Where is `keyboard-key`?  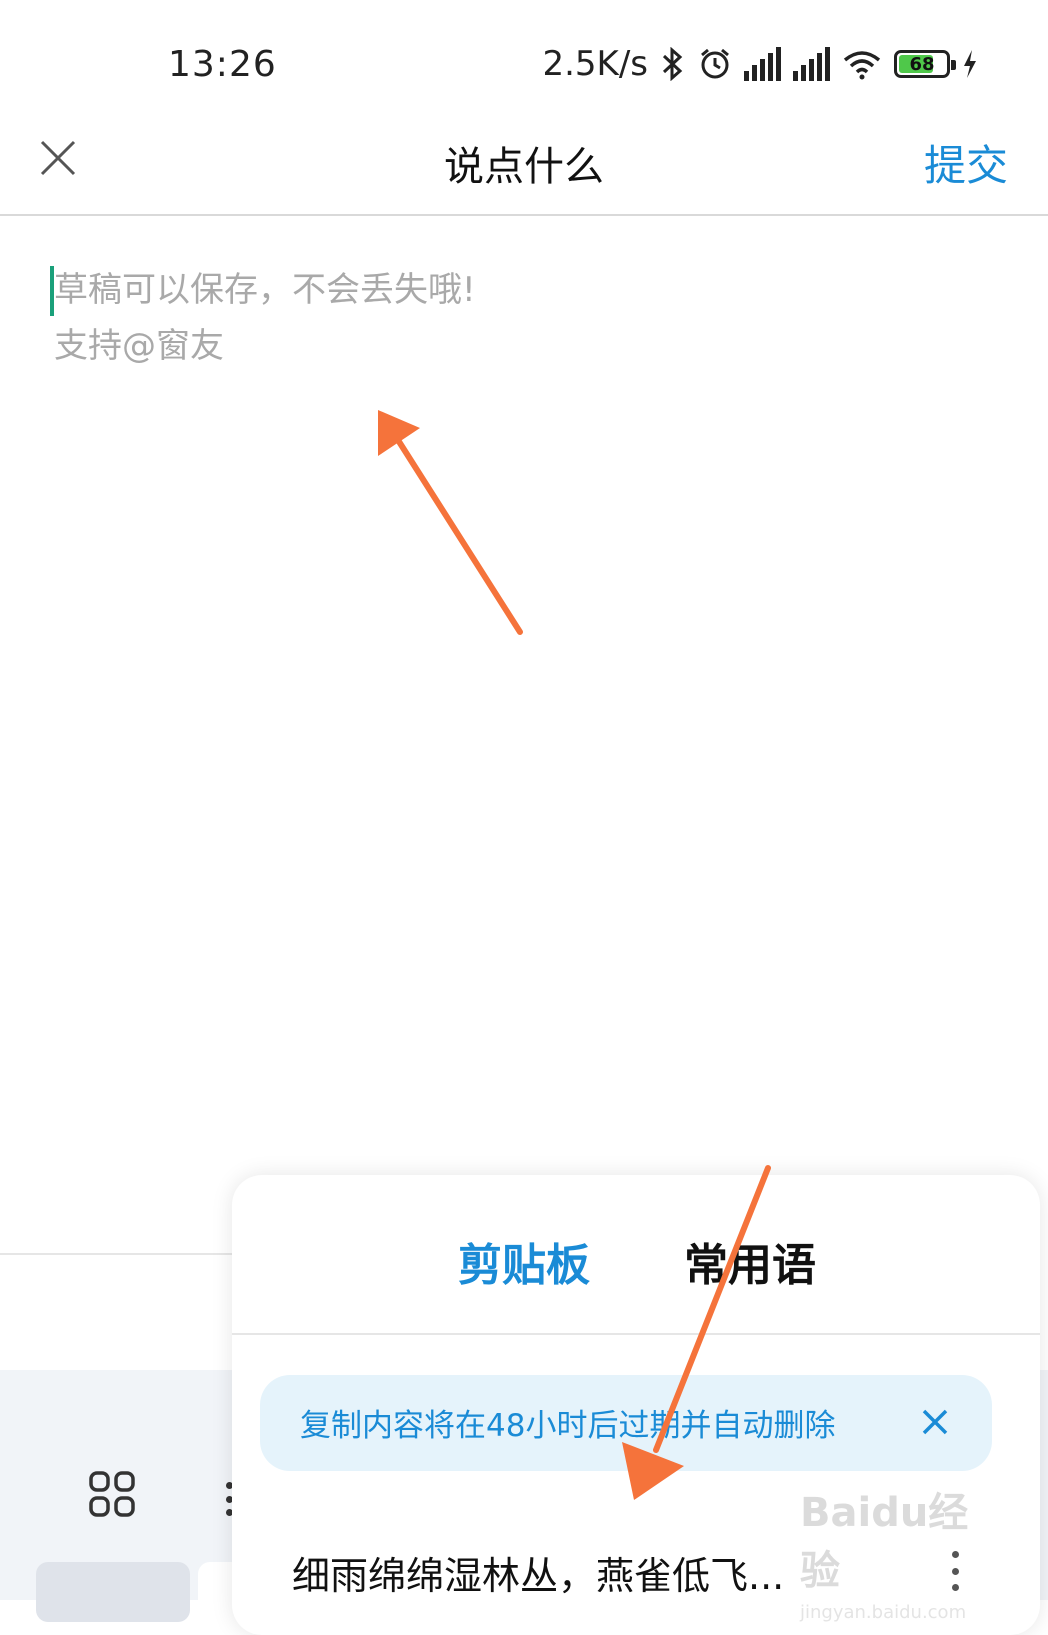
keyboard-key is located at coordinates (113, 1592).